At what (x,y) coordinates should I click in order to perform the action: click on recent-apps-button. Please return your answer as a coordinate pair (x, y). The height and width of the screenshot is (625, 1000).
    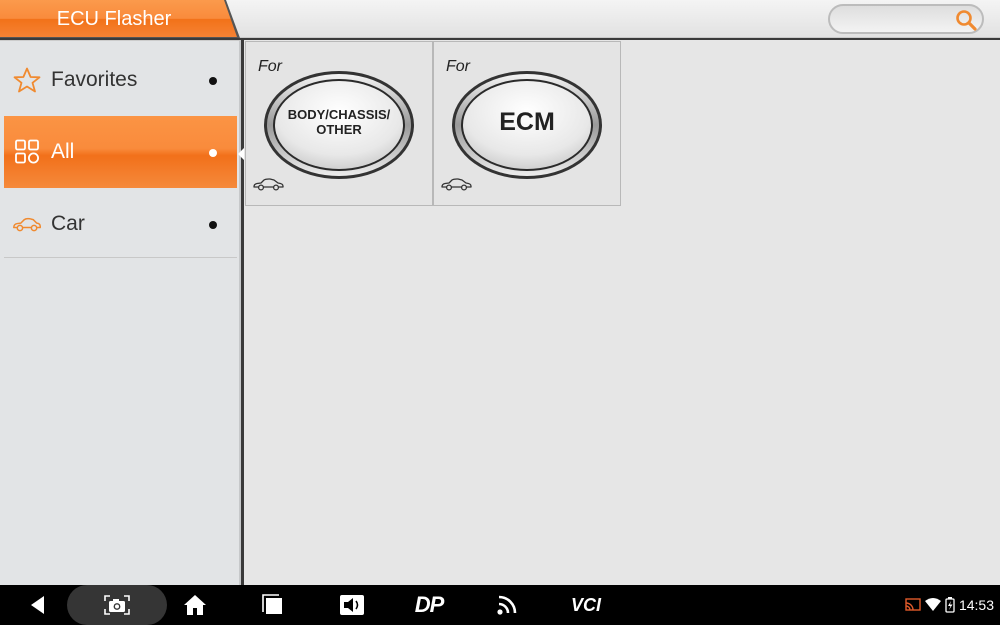
    Looking at the image, I should click on (273, 605).